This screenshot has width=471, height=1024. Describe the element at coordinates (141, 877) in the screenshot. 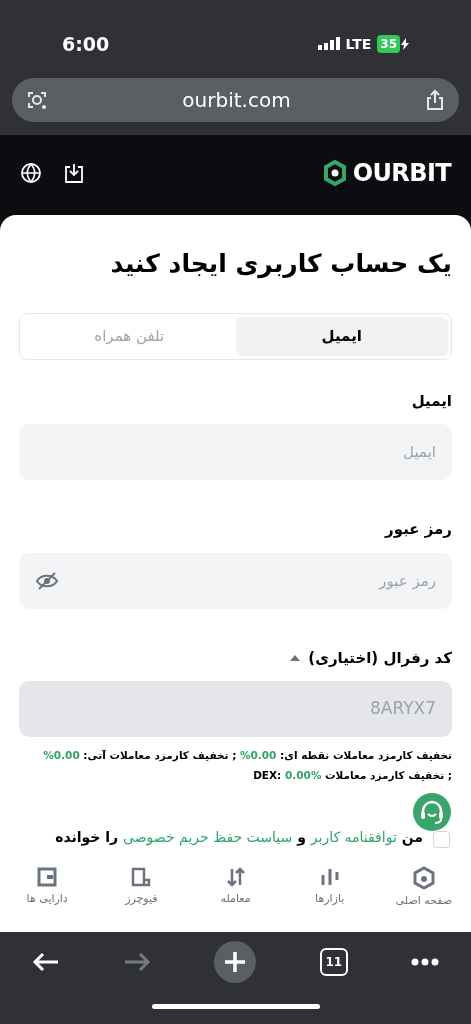

I see `document-icon` at that location.